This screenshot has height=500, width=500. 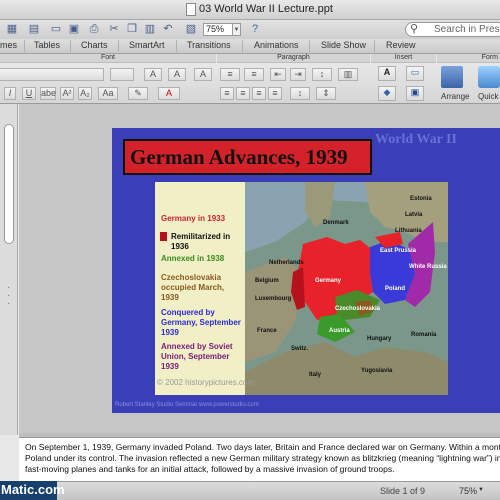 What do you see at coordinates (56, 29) in the screenshot?
I see `open-icon: ▭` at bounding box center [56, 29].